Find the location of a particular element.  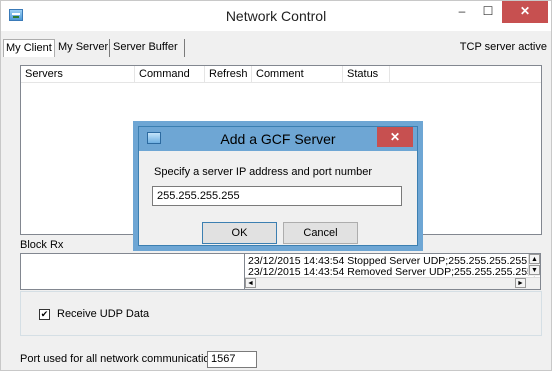

column-header-servers: Servers is located at coordinates (78, 74).